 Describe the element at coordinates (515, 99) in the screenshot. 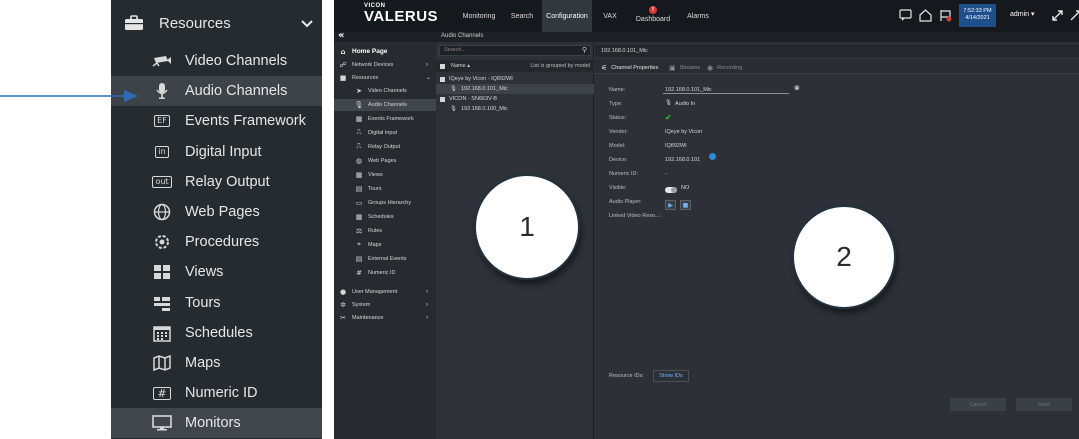

I see `tree-group: VICON - SN663V-B` at that location.